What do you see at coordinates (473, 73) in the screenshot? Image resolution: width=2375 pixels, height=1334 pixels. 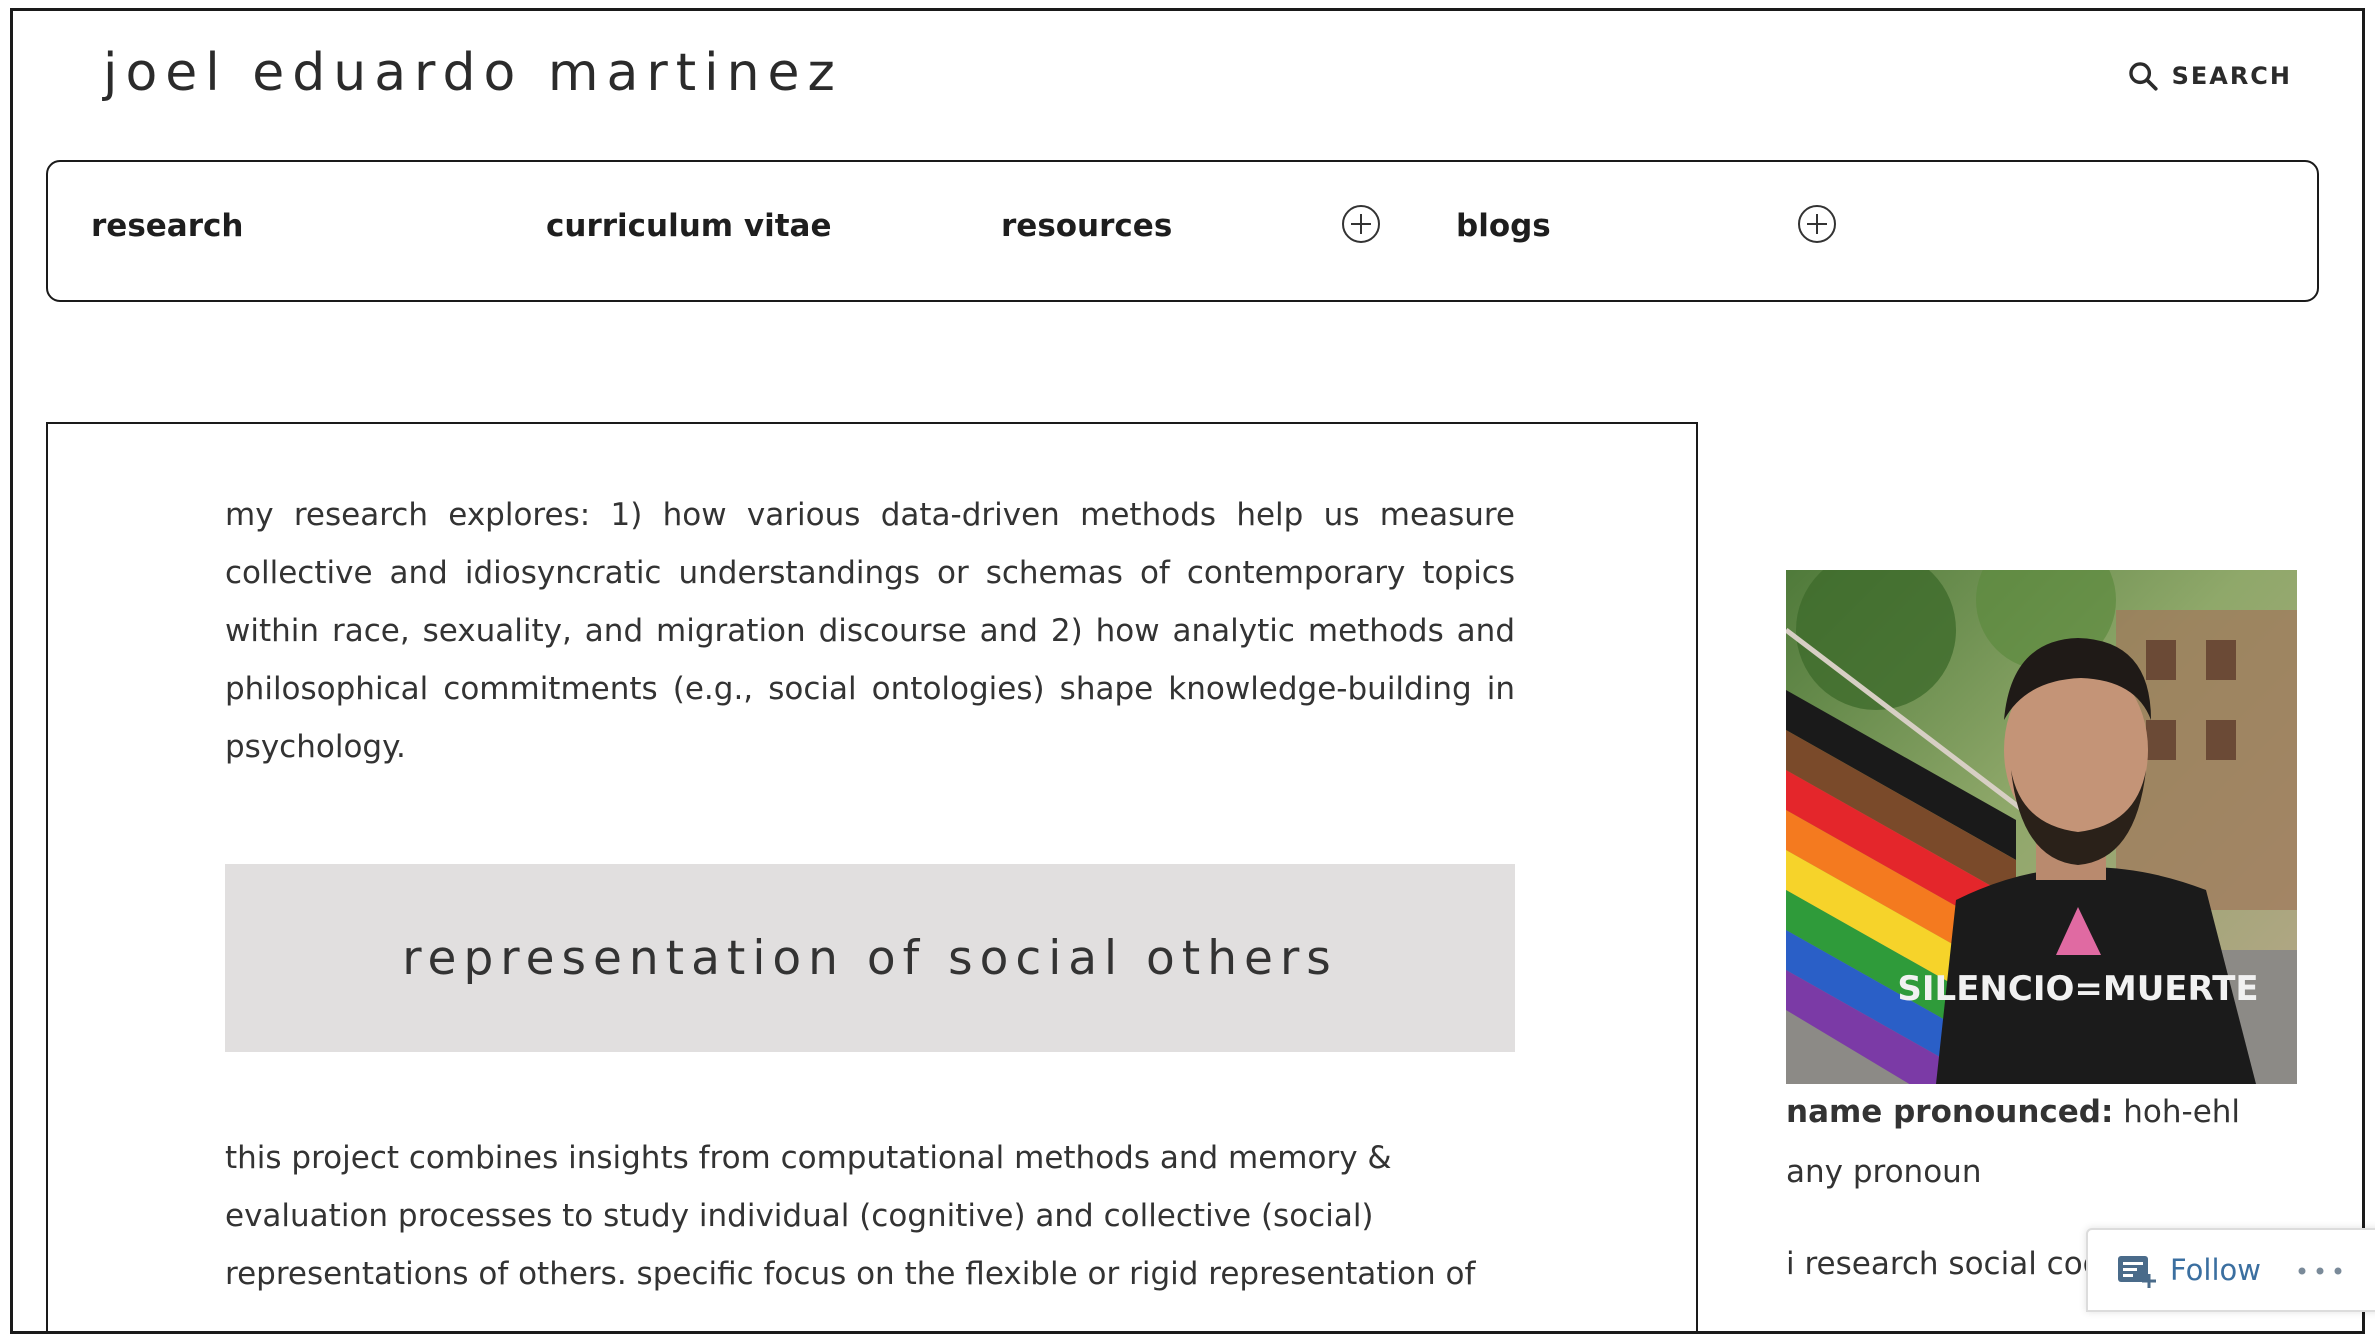 I see `site-title: joel eduardo martinez` at bounding box center [473, 73].